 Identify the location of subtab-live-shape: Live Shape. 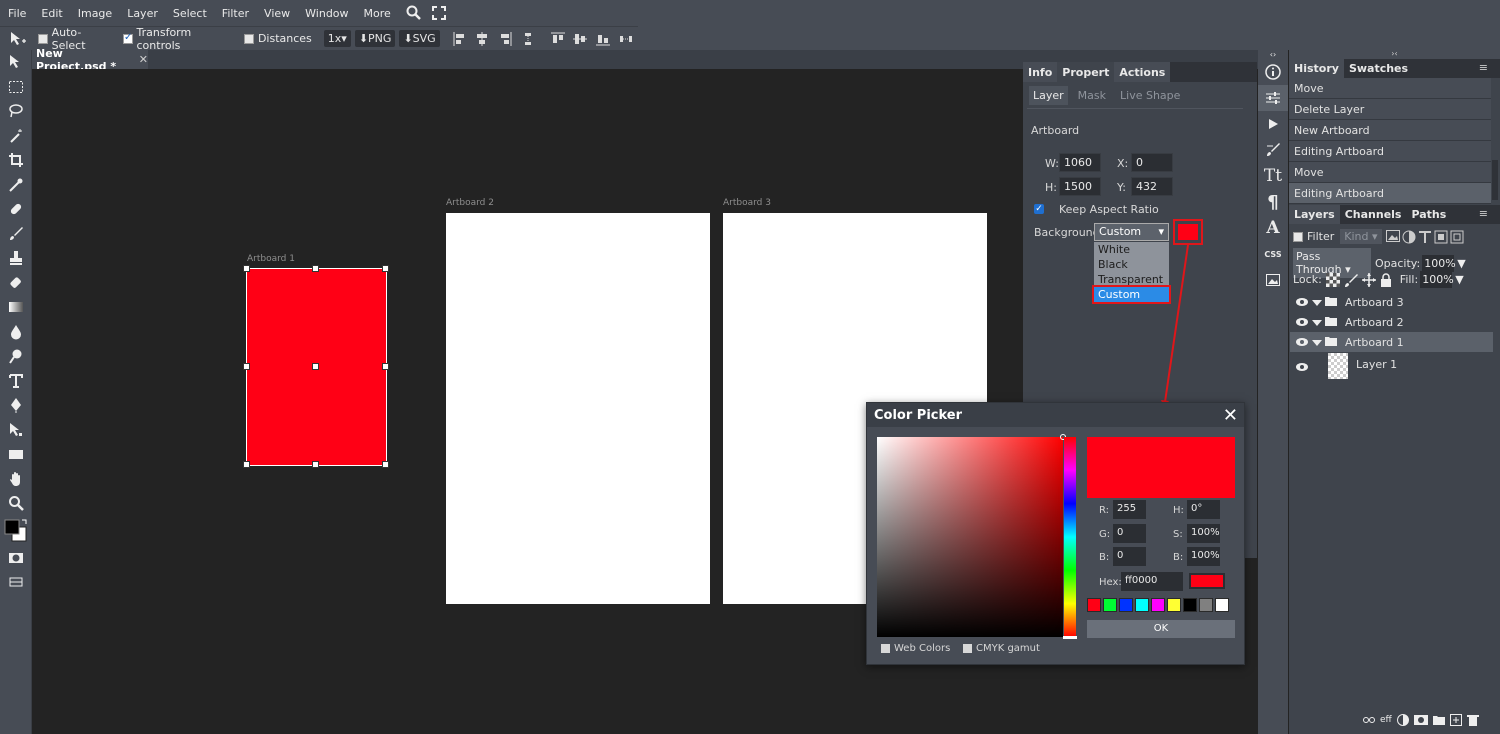
(1150, 95).